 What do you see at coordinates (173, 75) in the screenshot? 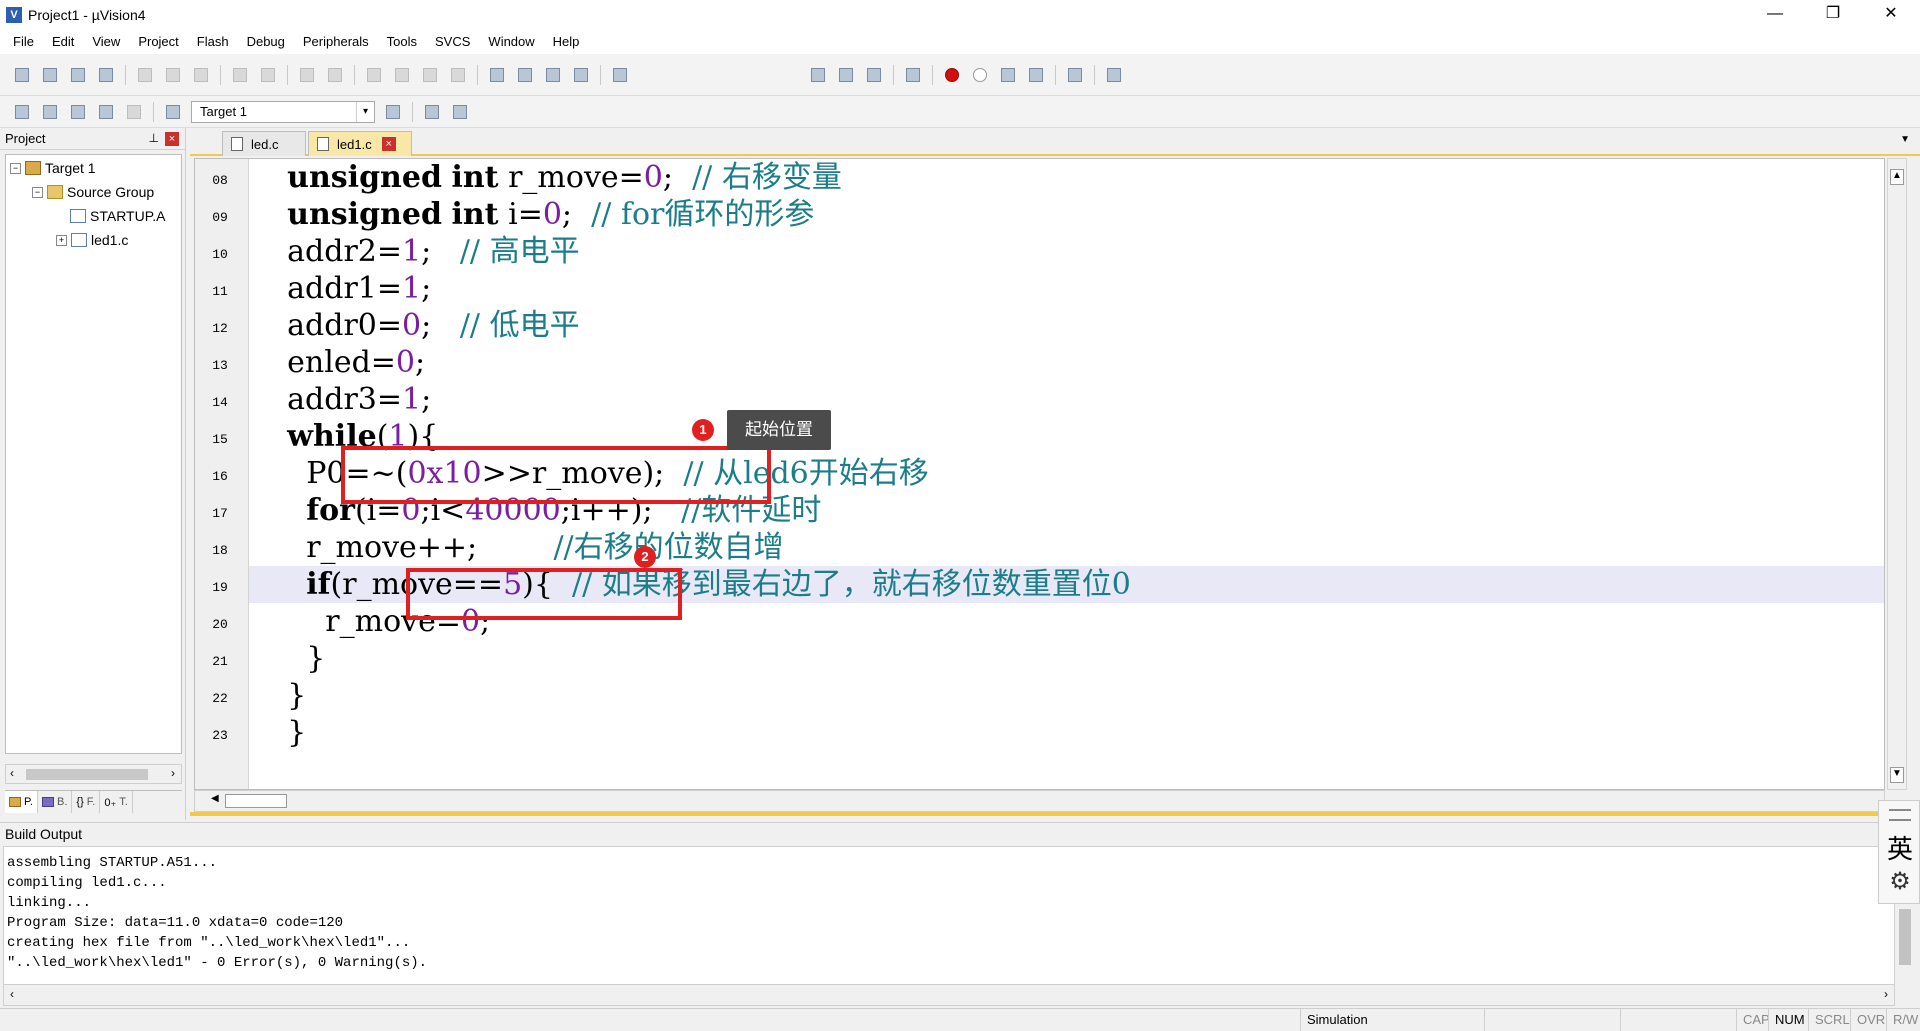
I see `copy-icon` at bounding box center [173, 75].